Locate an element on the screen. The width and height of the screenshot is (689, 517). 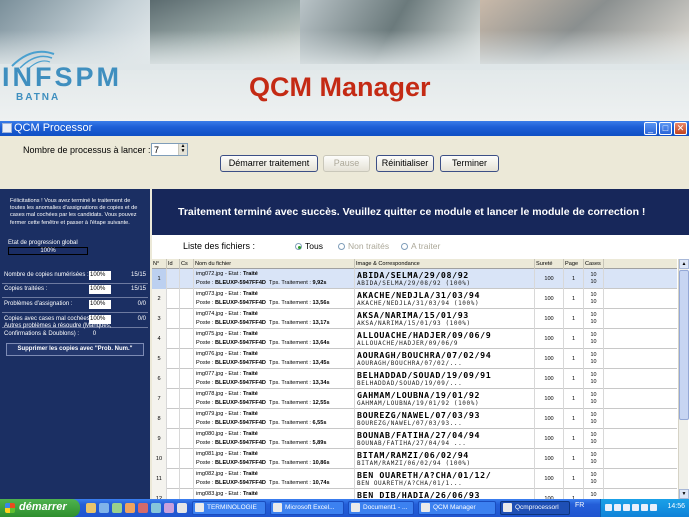
quicklaunch-mail-icon is located at coordinates (156, 508).